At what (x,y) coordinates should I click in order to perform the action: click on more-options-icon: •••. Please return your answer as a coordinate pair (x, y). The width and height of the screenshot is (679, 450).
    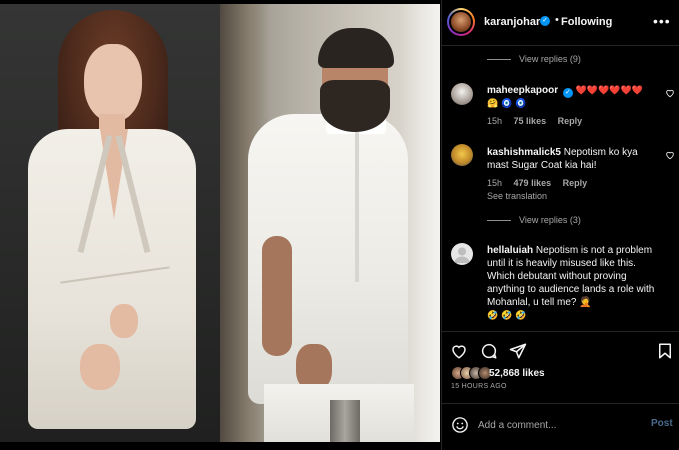
    Looking at the image, I should click on (662, 21).